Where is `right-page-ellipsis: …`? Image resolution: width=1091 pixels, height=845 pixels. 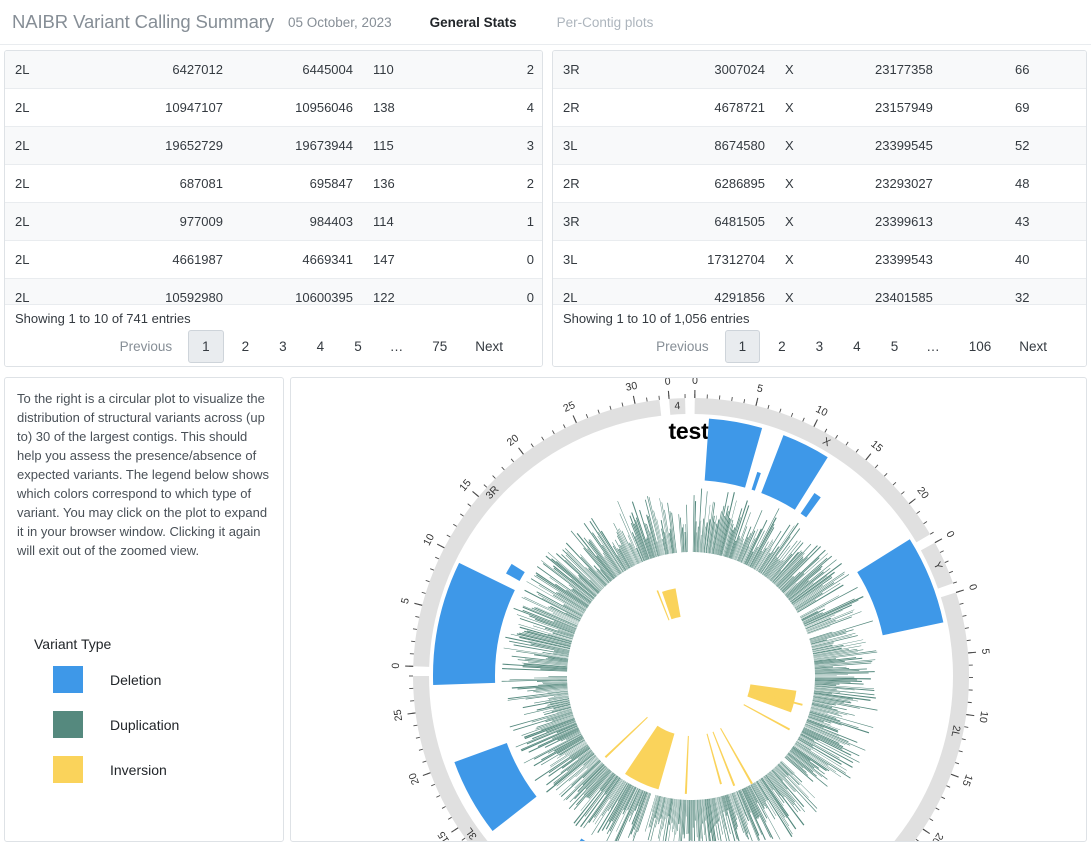 right-page-ellipsis: … is located at coordinates (933, 346).